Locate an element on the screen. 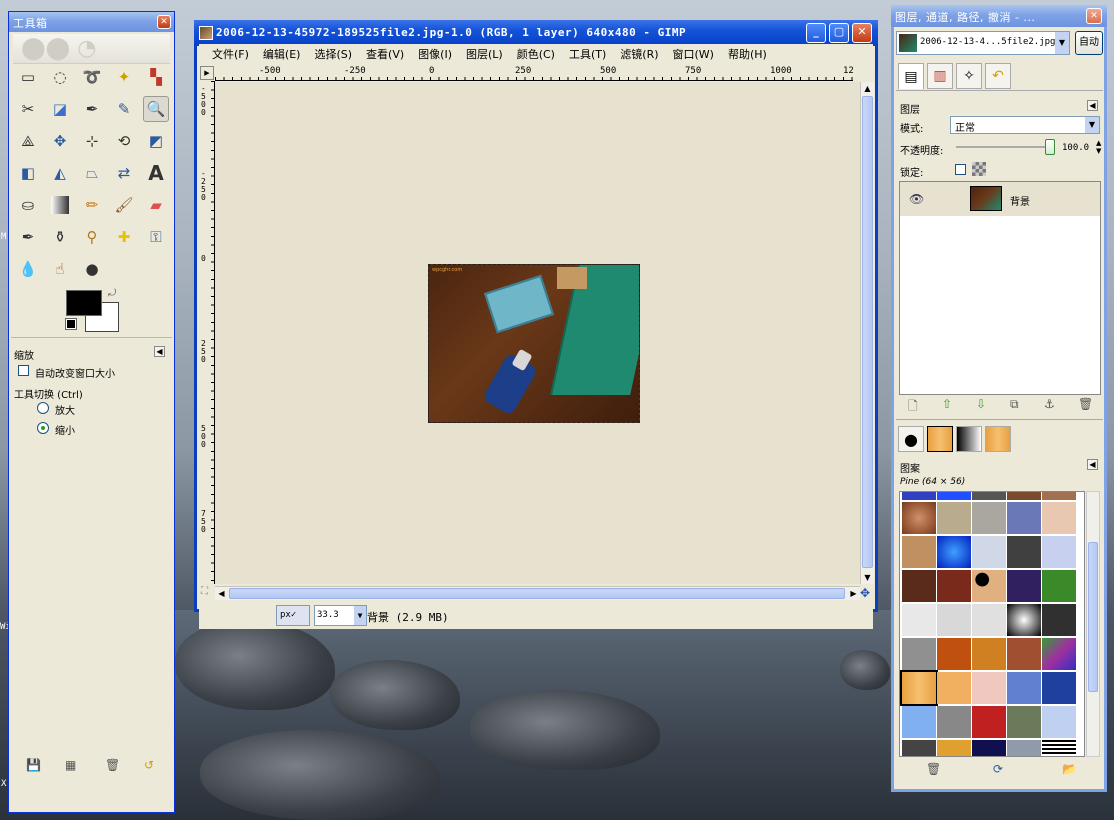 This screenshot has height=820, width=1114. heal-icon: ✚ is located at coordinates (124, 237).